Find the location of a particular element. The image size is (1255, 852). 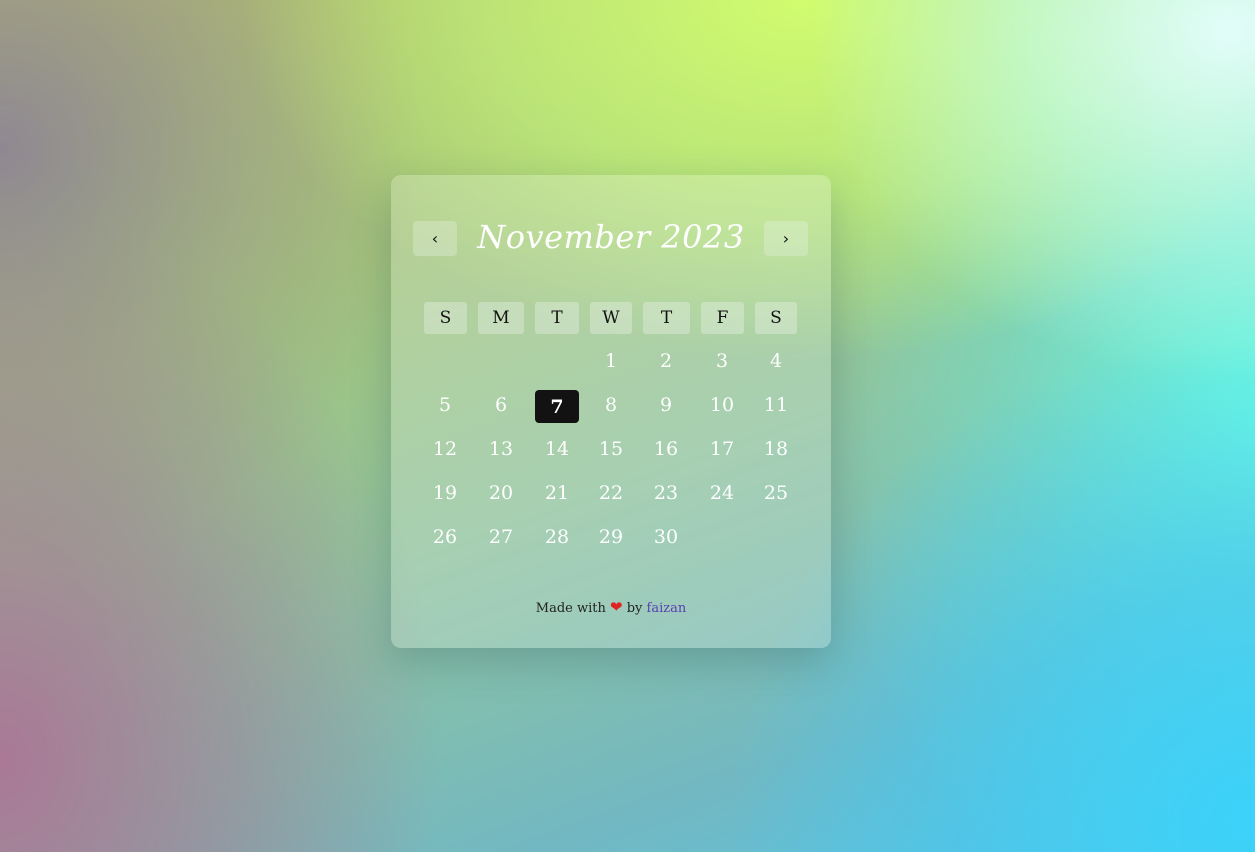

day-cell: 2 is located at coordinates (666, 360).